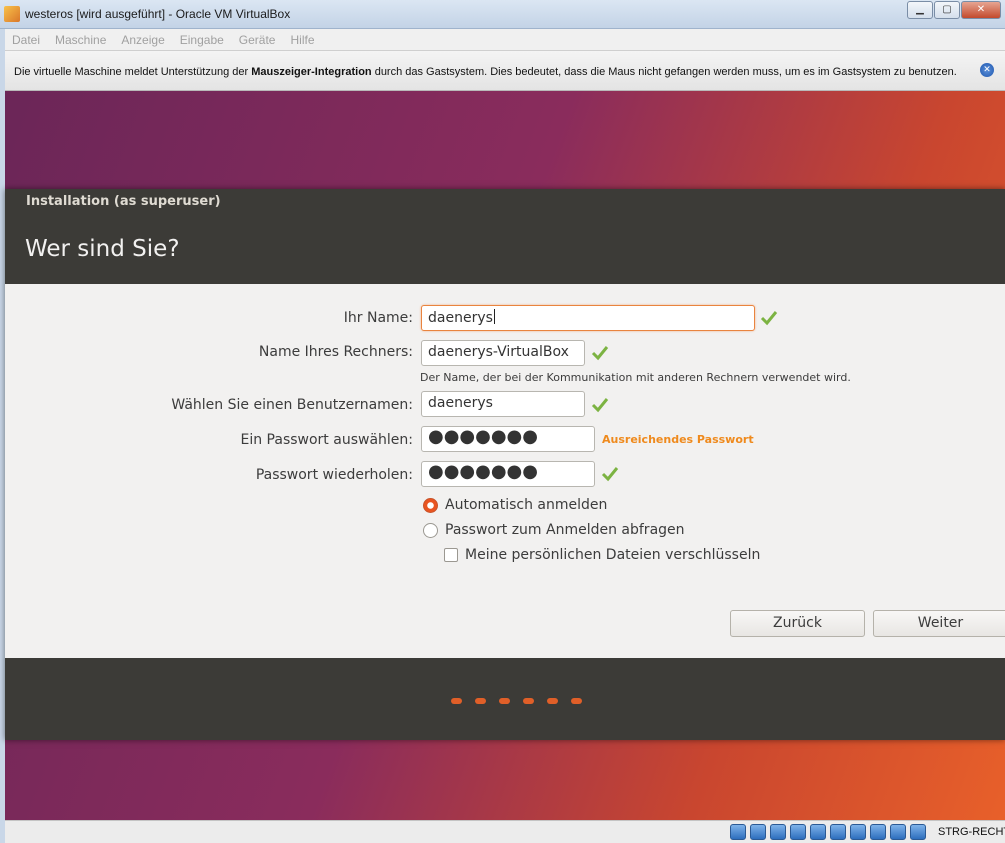 The width and height of the screenshot is (1005, 843). Describe the element at coordinates (612, 555) in the screenshot. I see `encrypt-home-label: Meine persönlichen Dateien verschlüsseln` at that location.